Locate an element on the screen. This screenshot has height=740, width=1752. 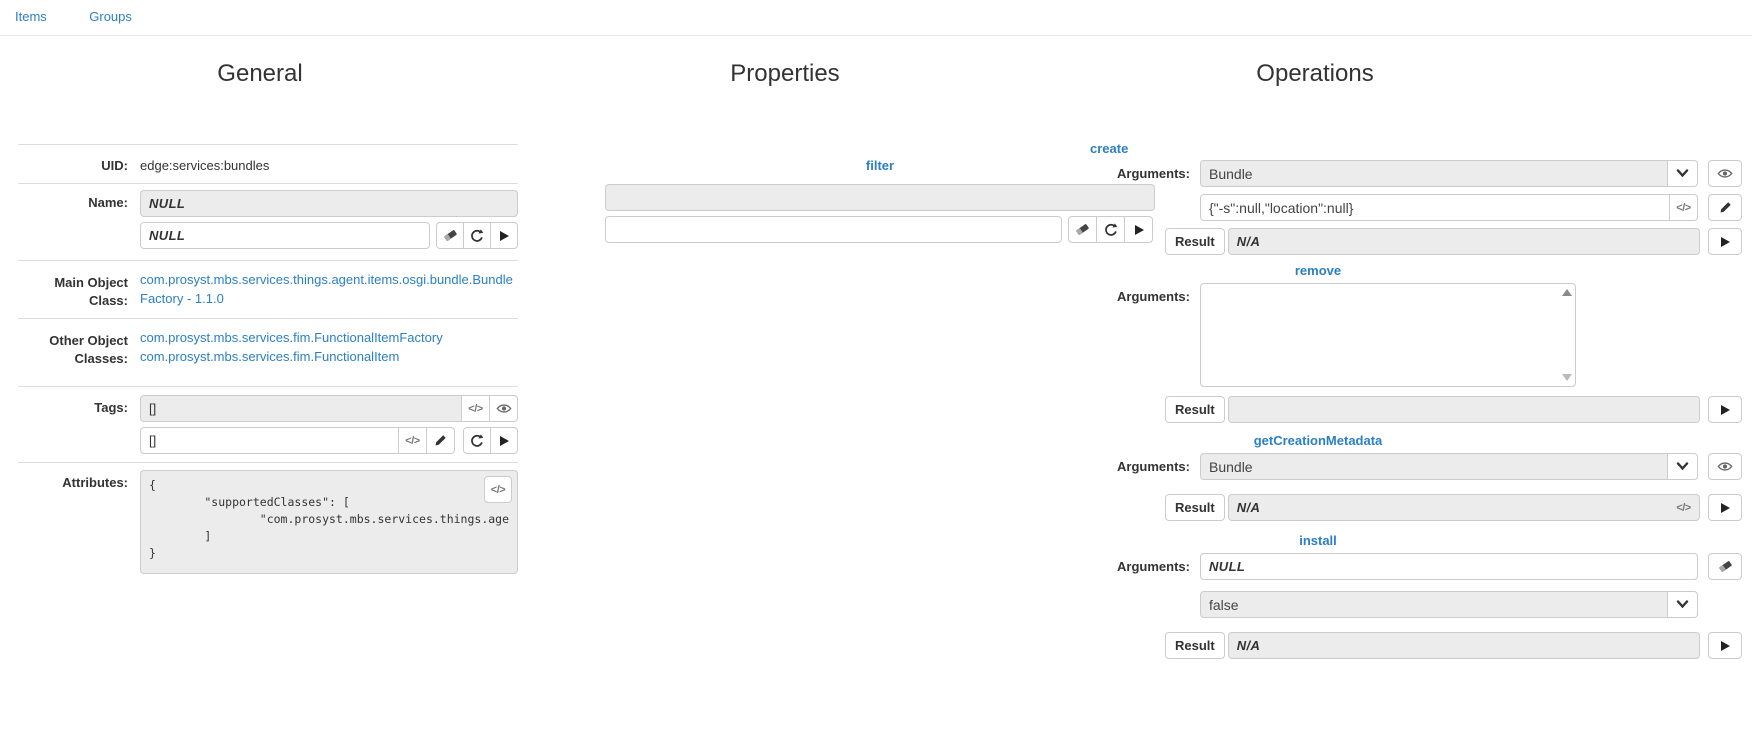
uid-row: UID: edge:services:bundles is located at coordinates (268, 163).